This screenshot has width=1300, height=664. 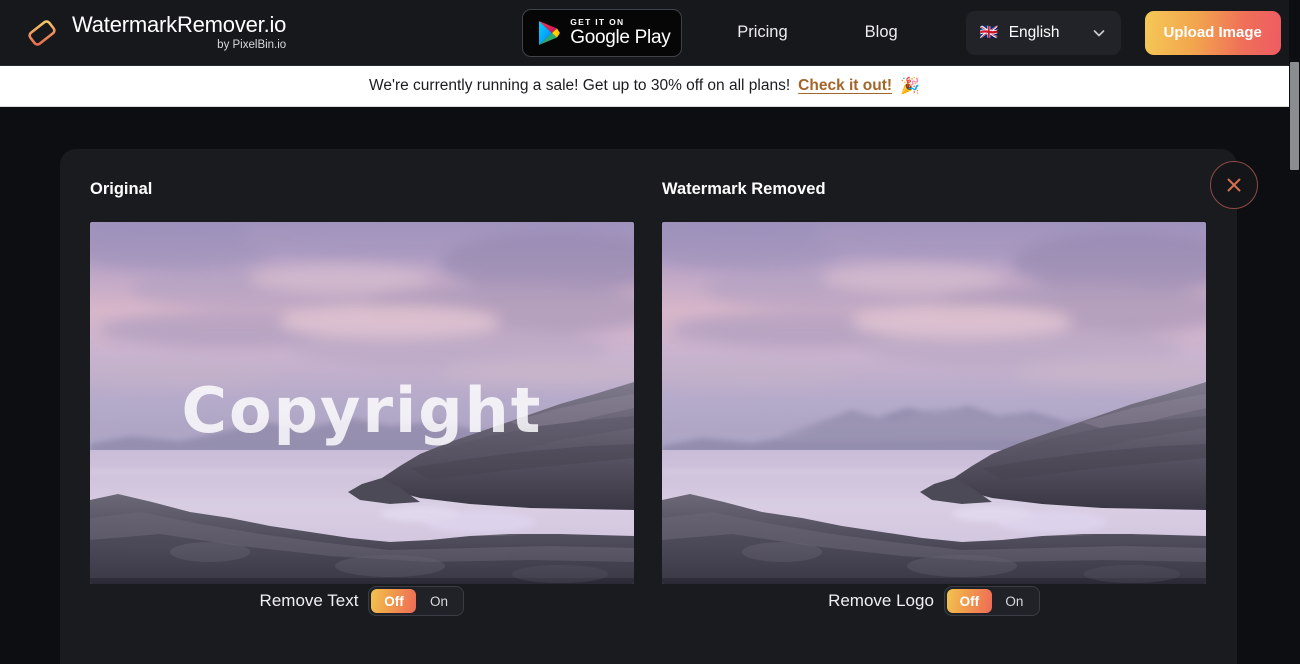 I want to click on close-button, so click(x=1234, y=185).